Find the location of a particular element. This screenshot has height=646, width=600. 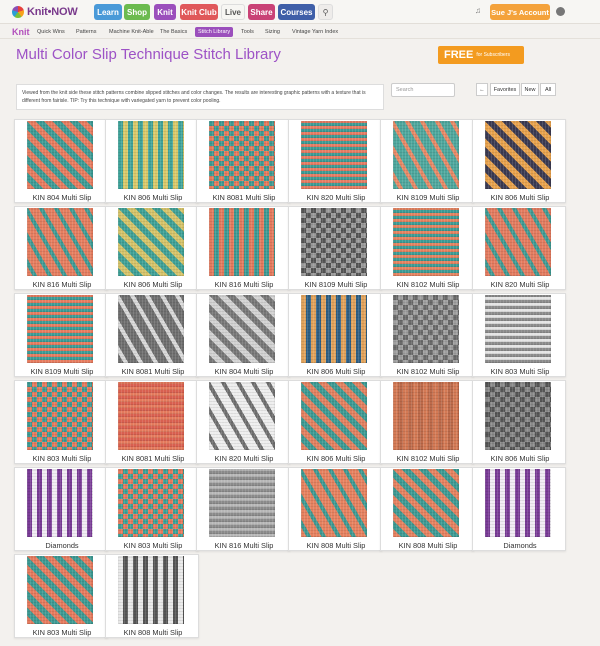

search-icon: ⚲ is located at coordinates (325, 12).